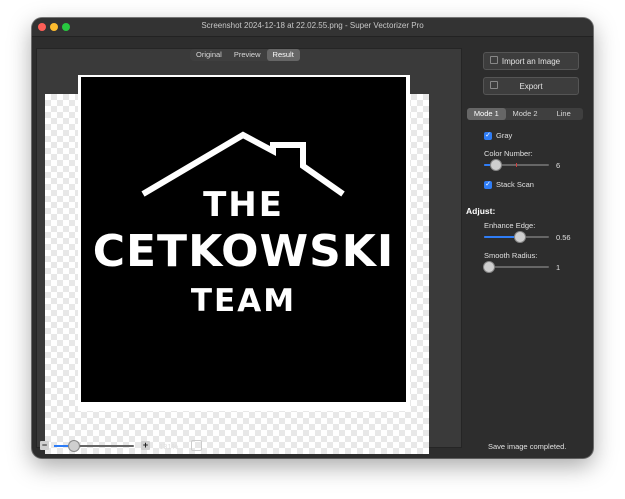  I want to click on stack-scan-checkbox-row: ✓ Stack Scan, so click(509, 184).